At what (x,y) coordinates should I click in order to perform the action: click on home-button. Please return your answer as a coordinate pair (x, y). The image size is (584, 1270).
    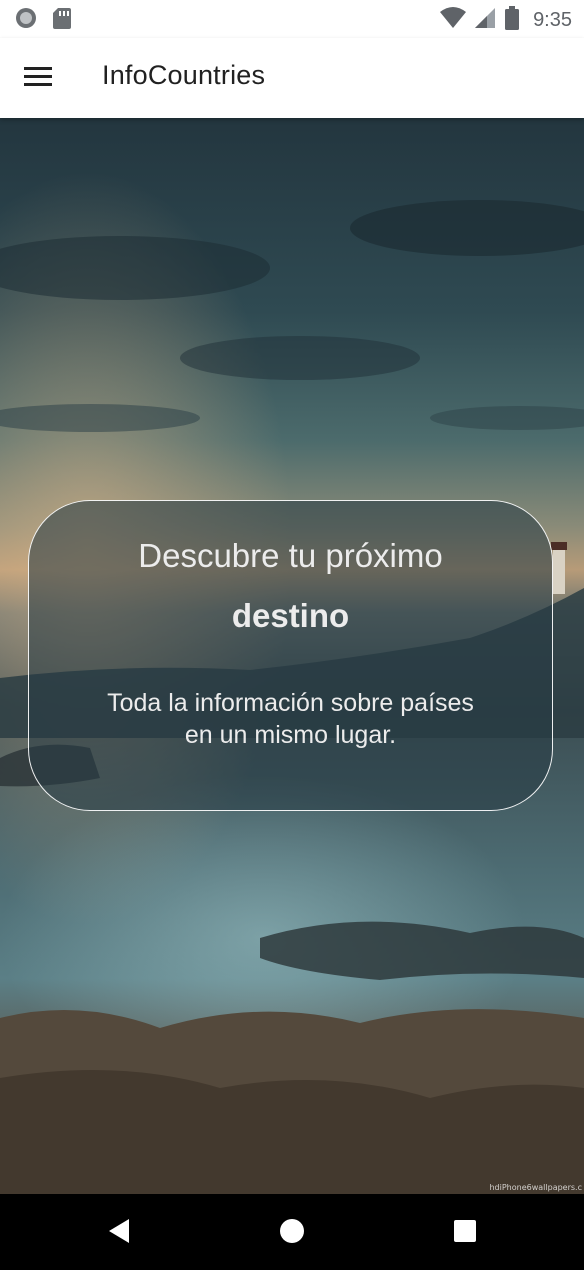
    Looking at the image, I should click on (292, 1233).